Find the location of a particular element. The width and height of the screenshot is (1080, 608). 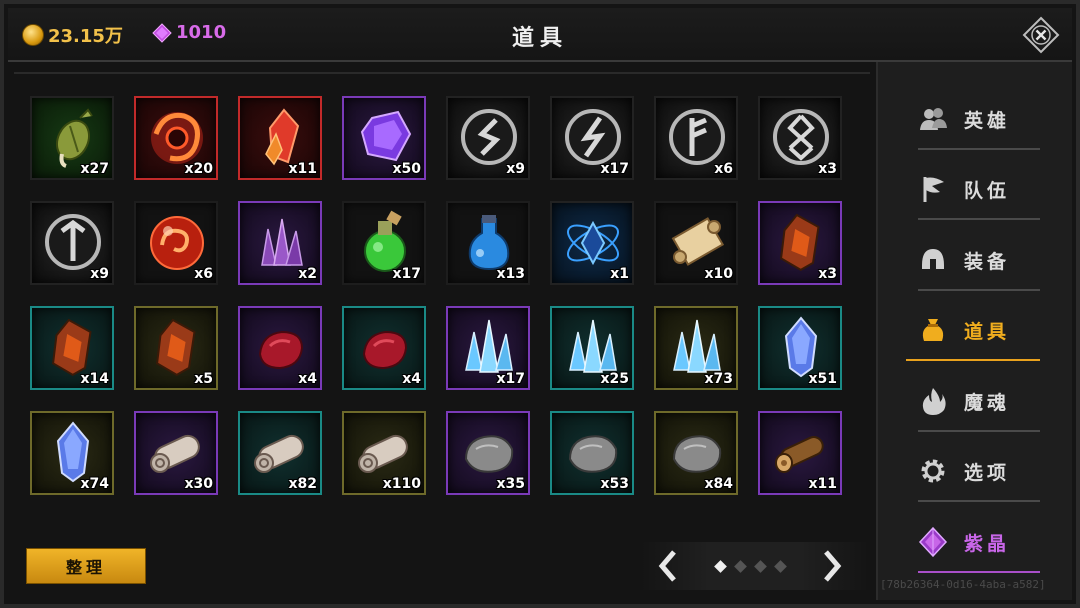

nav-item-label: 魔魂 is located at coordinates (987, 402).